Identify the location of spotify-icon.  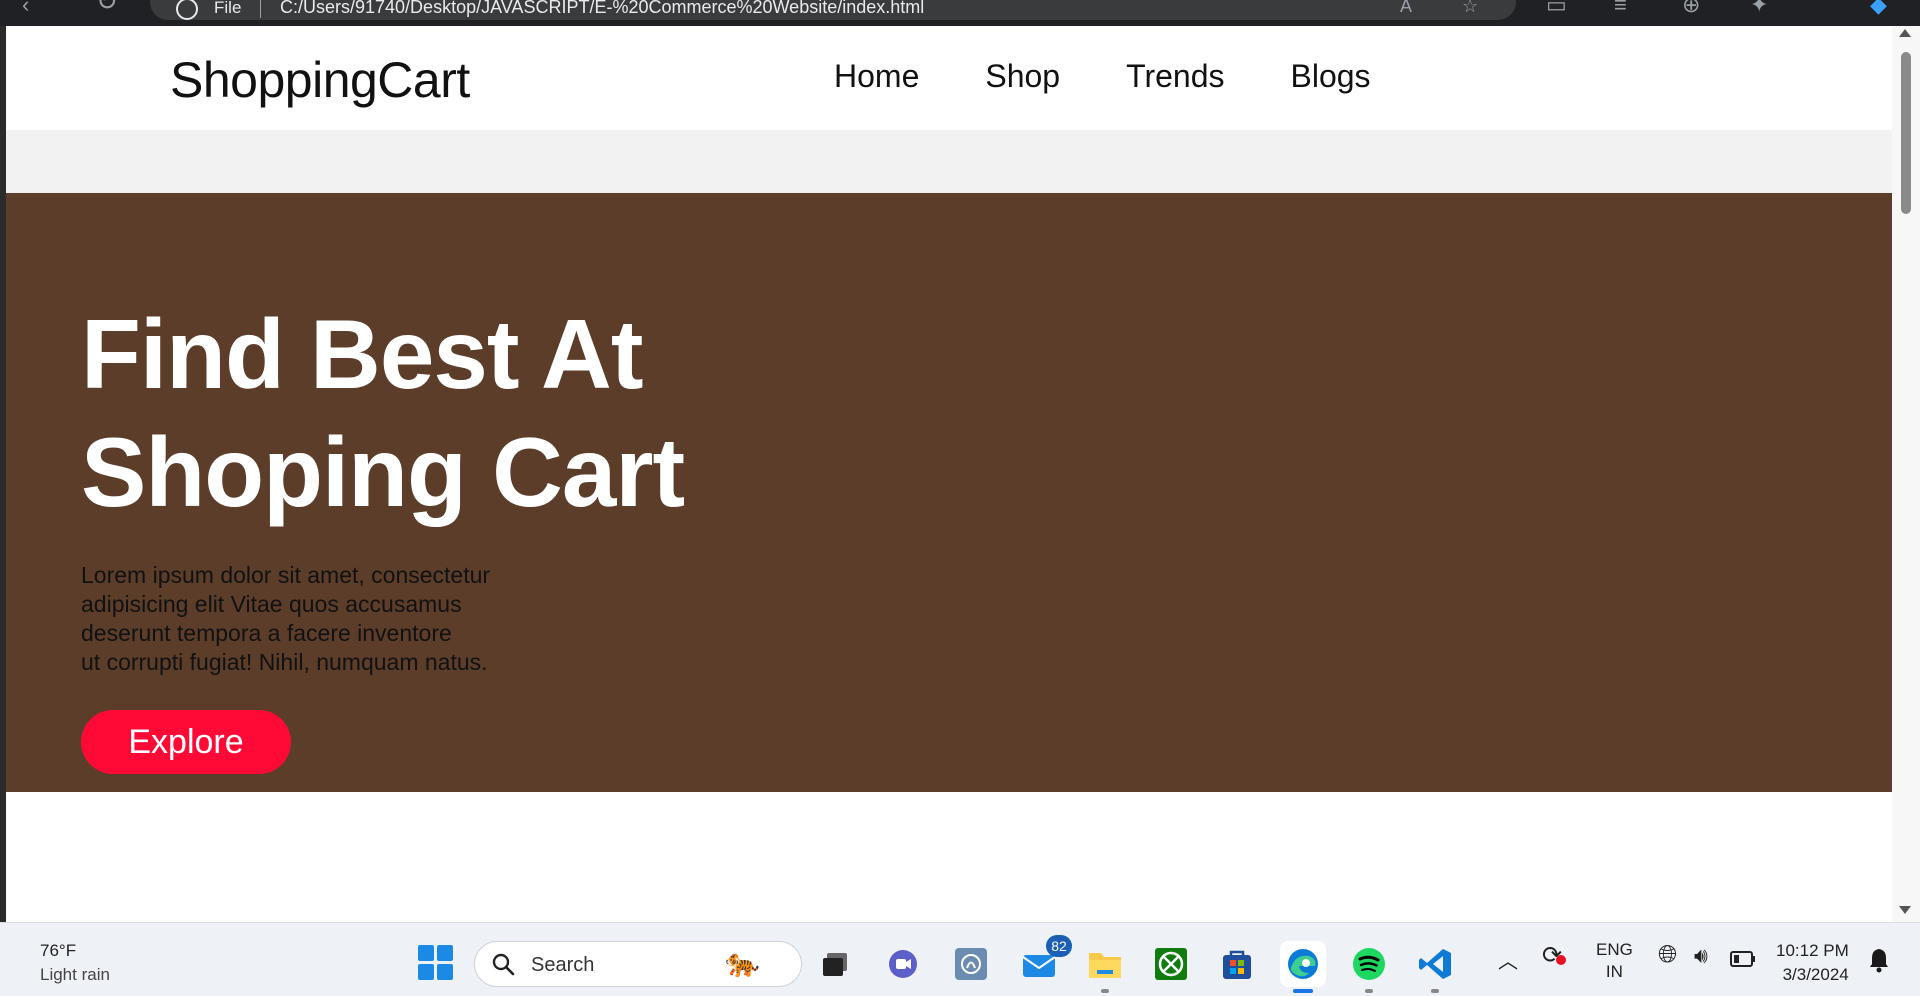
(1369, 967).